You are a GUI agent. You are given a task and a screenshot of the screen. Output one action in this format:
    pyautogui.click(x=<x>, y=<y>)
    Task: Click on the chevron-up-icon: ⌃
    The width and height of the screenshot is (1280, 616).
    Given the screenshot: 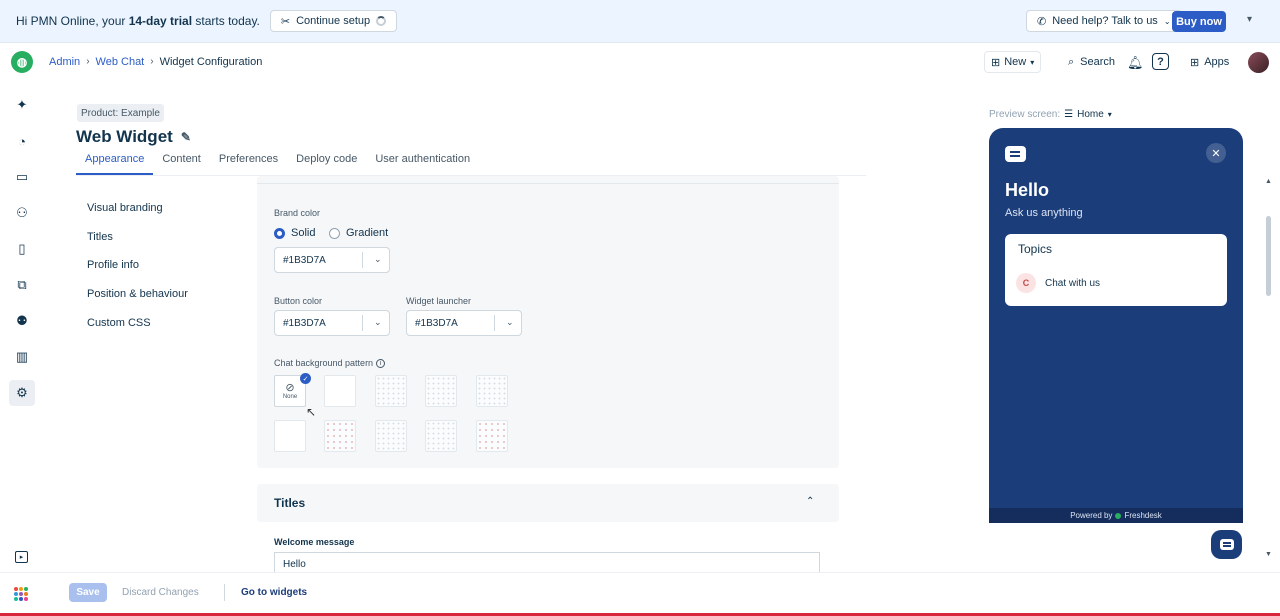 What is the action you would take?
    pyautogui.click(x=810, y=501)
    